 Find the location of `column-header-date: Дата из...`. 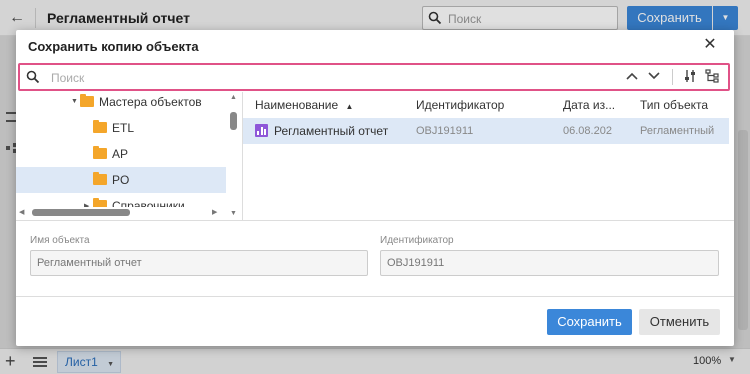

column-header-date: Дата из... is located at coordinates (589, 105).